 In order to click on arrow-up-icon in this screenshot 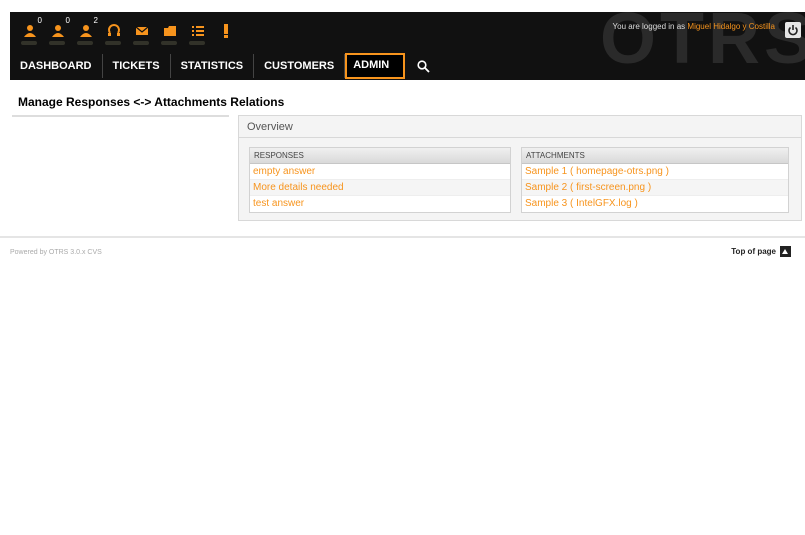, I will do `click(785, 251)`.